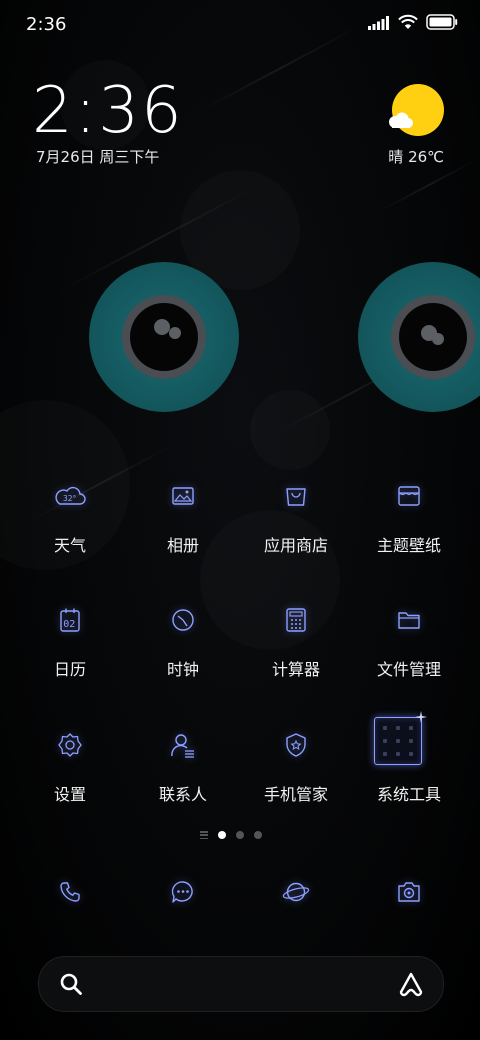  Describe the element at coordinates (46, 24) in the screenshot. I see `status-time: 2:36` at that location.